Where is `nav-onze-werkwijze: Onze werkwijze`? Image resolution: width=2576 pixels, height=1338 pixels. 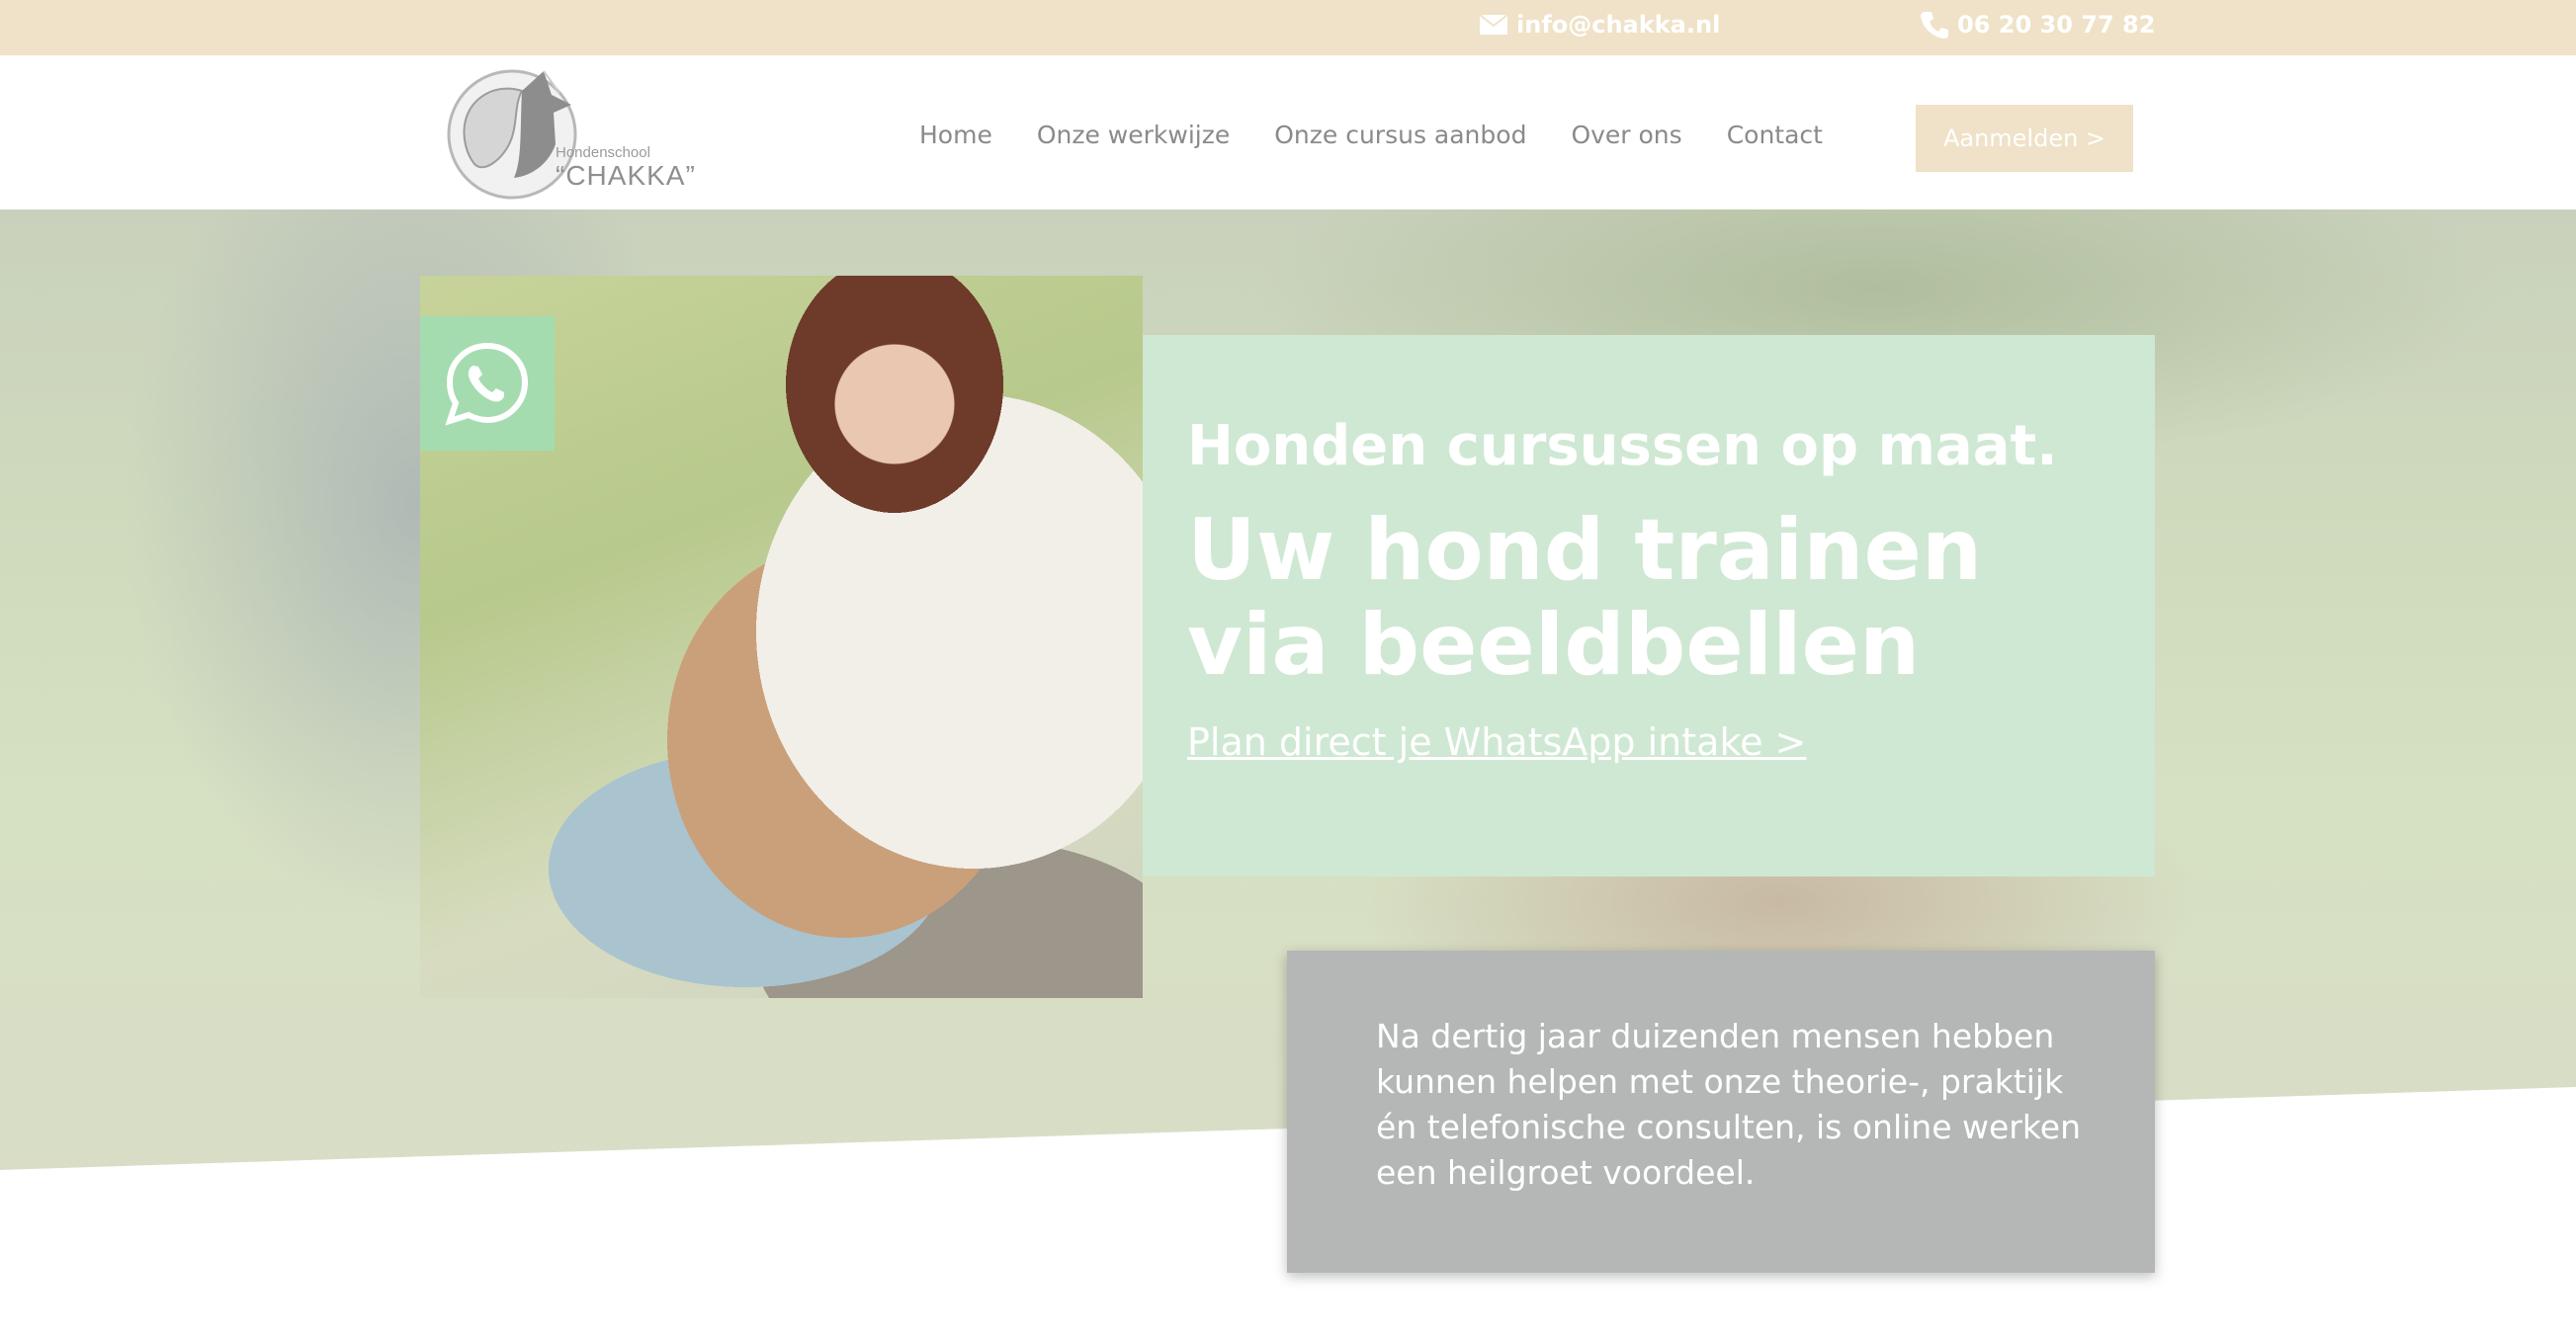
nav-onze-werkwijze: Onze werkwijze is located at coordinates (1133, 135).